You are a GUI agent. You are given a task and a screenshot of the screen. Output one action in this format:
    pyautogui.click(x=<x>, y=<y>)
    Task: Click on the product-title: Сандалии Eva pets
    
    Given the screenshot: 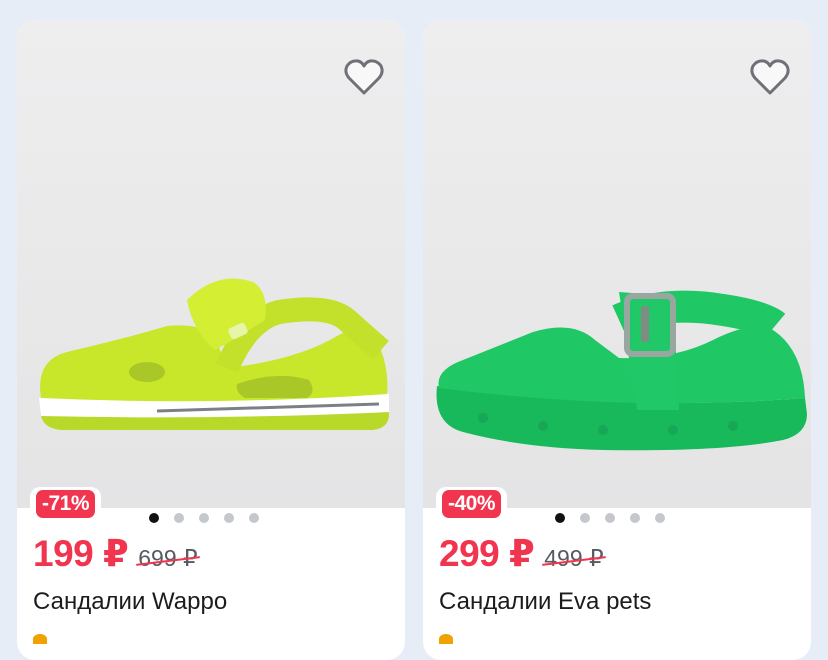 What is the action you would take?
    pyautogui.click(x=545, y=602)
    